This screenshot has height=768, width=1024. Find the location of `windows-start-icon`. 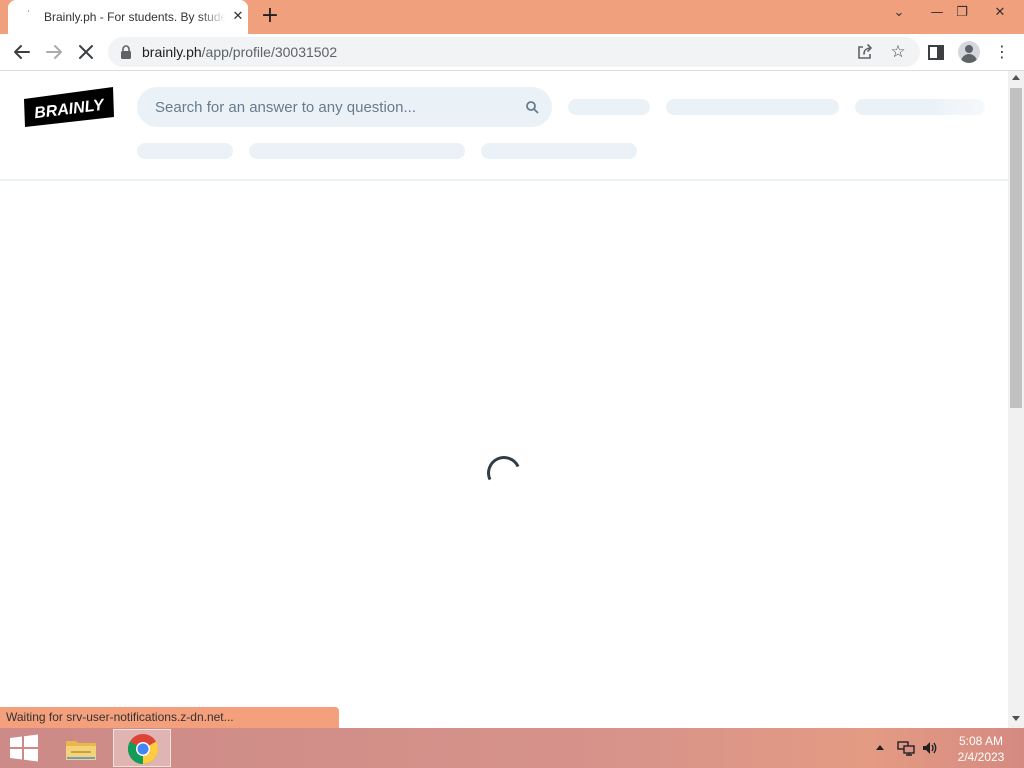

windows-start-icon is located at coordinates (24, 748).